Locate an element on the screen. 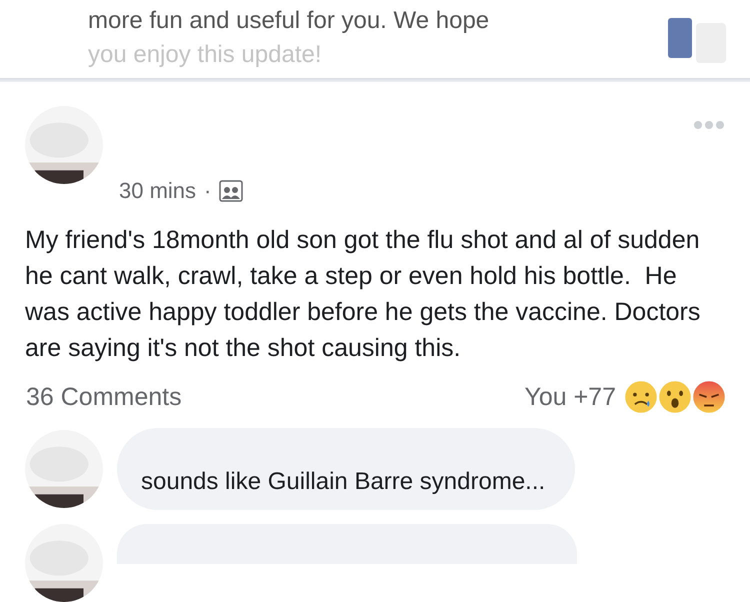 The height and width of the screenshot is (602, 750). reactions-text: You +77 is located at coordinates (570, 397).